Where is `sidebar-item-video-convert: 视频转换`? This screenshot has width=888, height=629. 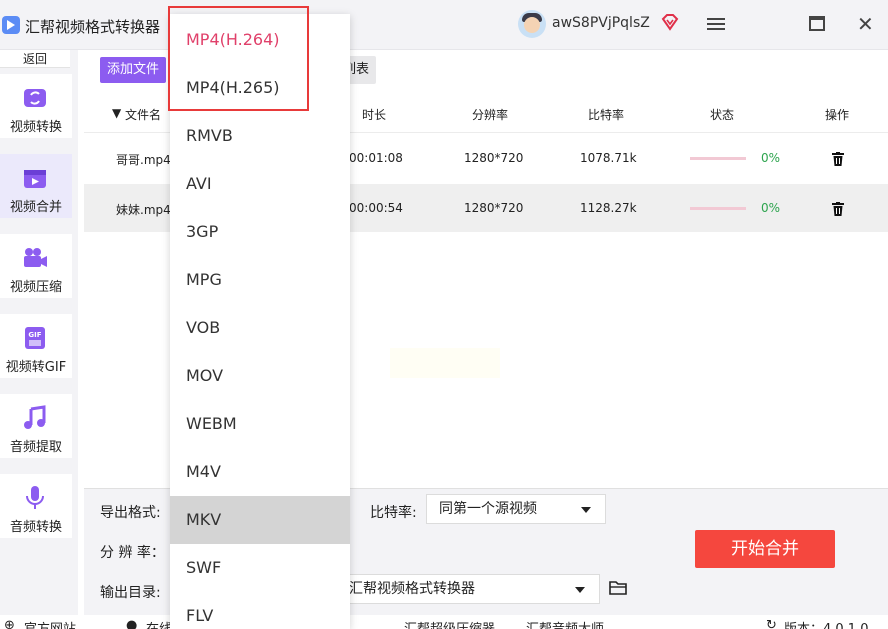
sidebar-item-video-convert: 视频转换 is located at coordinates (36, 106).